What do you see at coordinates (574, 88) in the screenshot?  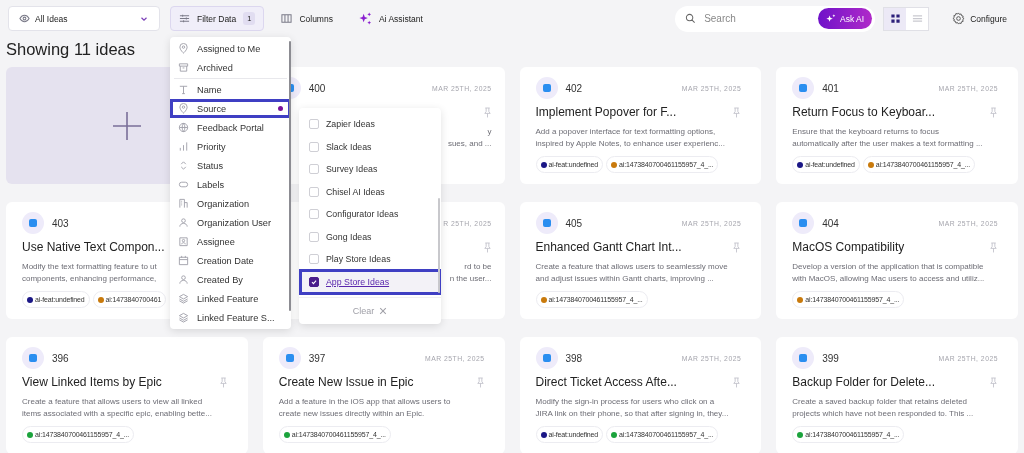 I see `idea-number: 402` at bounding box center [574, 88].